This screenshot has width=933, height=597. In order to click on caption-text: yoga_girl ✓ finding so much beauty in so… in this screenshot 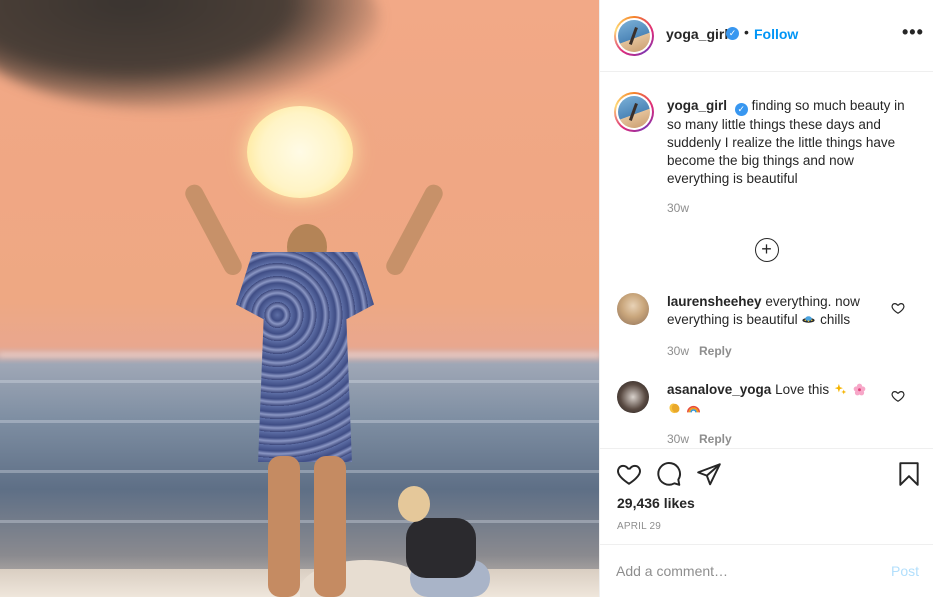, I will do `click(792, 142)`.